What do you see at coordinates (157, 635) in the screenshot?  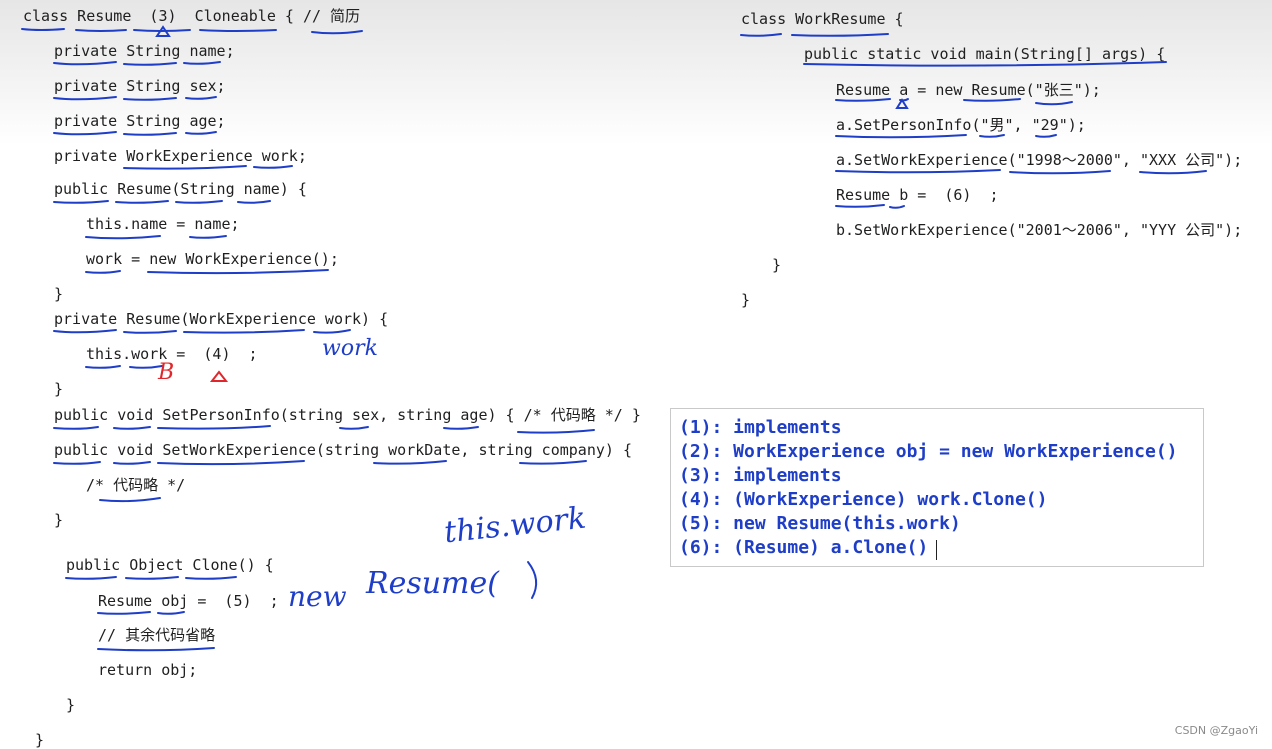 I see `code-line: // 其余代码省略` at bounding box center [157, 635].